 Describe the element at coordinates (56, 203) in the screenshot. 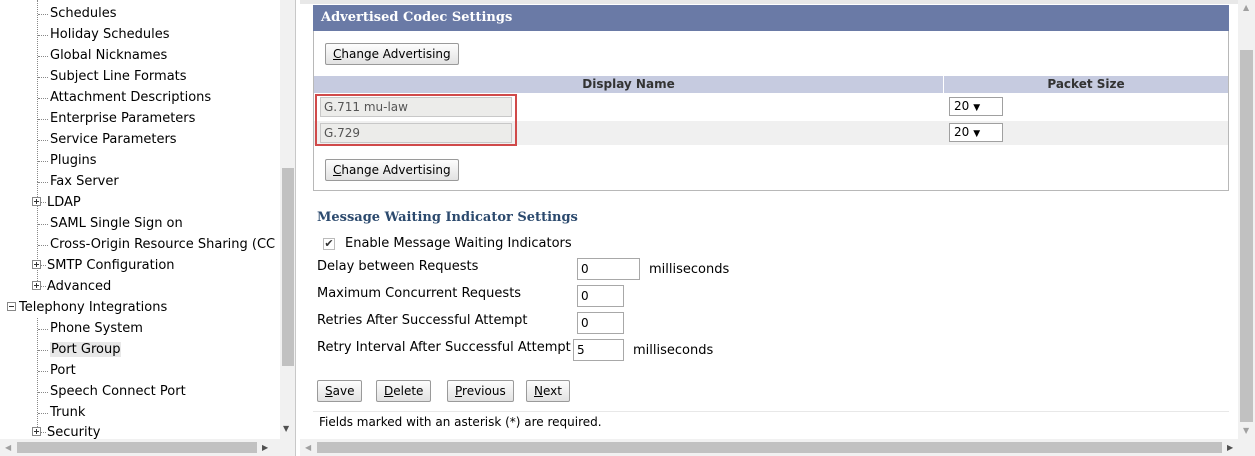

I see `tree-item-ldap: LDAP` at that location.